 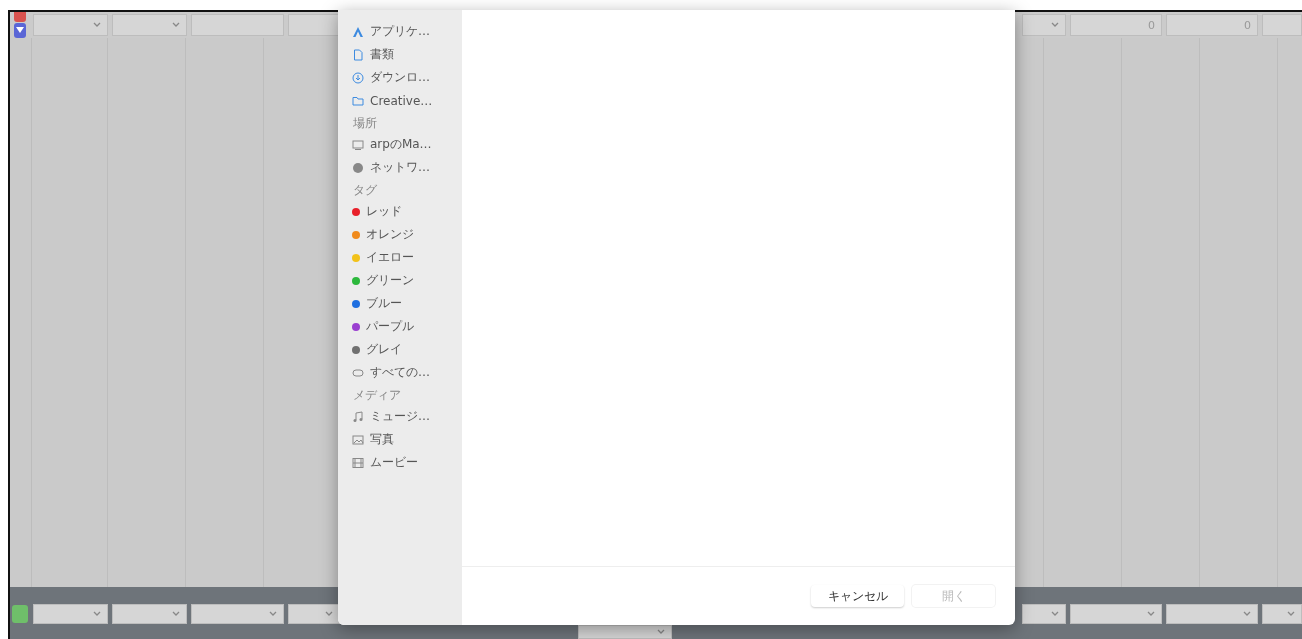 What do you see at coordinates (400, 439) in the screenshot?
I see `sidebar-item: 写真` at bounding box center [400, 439].